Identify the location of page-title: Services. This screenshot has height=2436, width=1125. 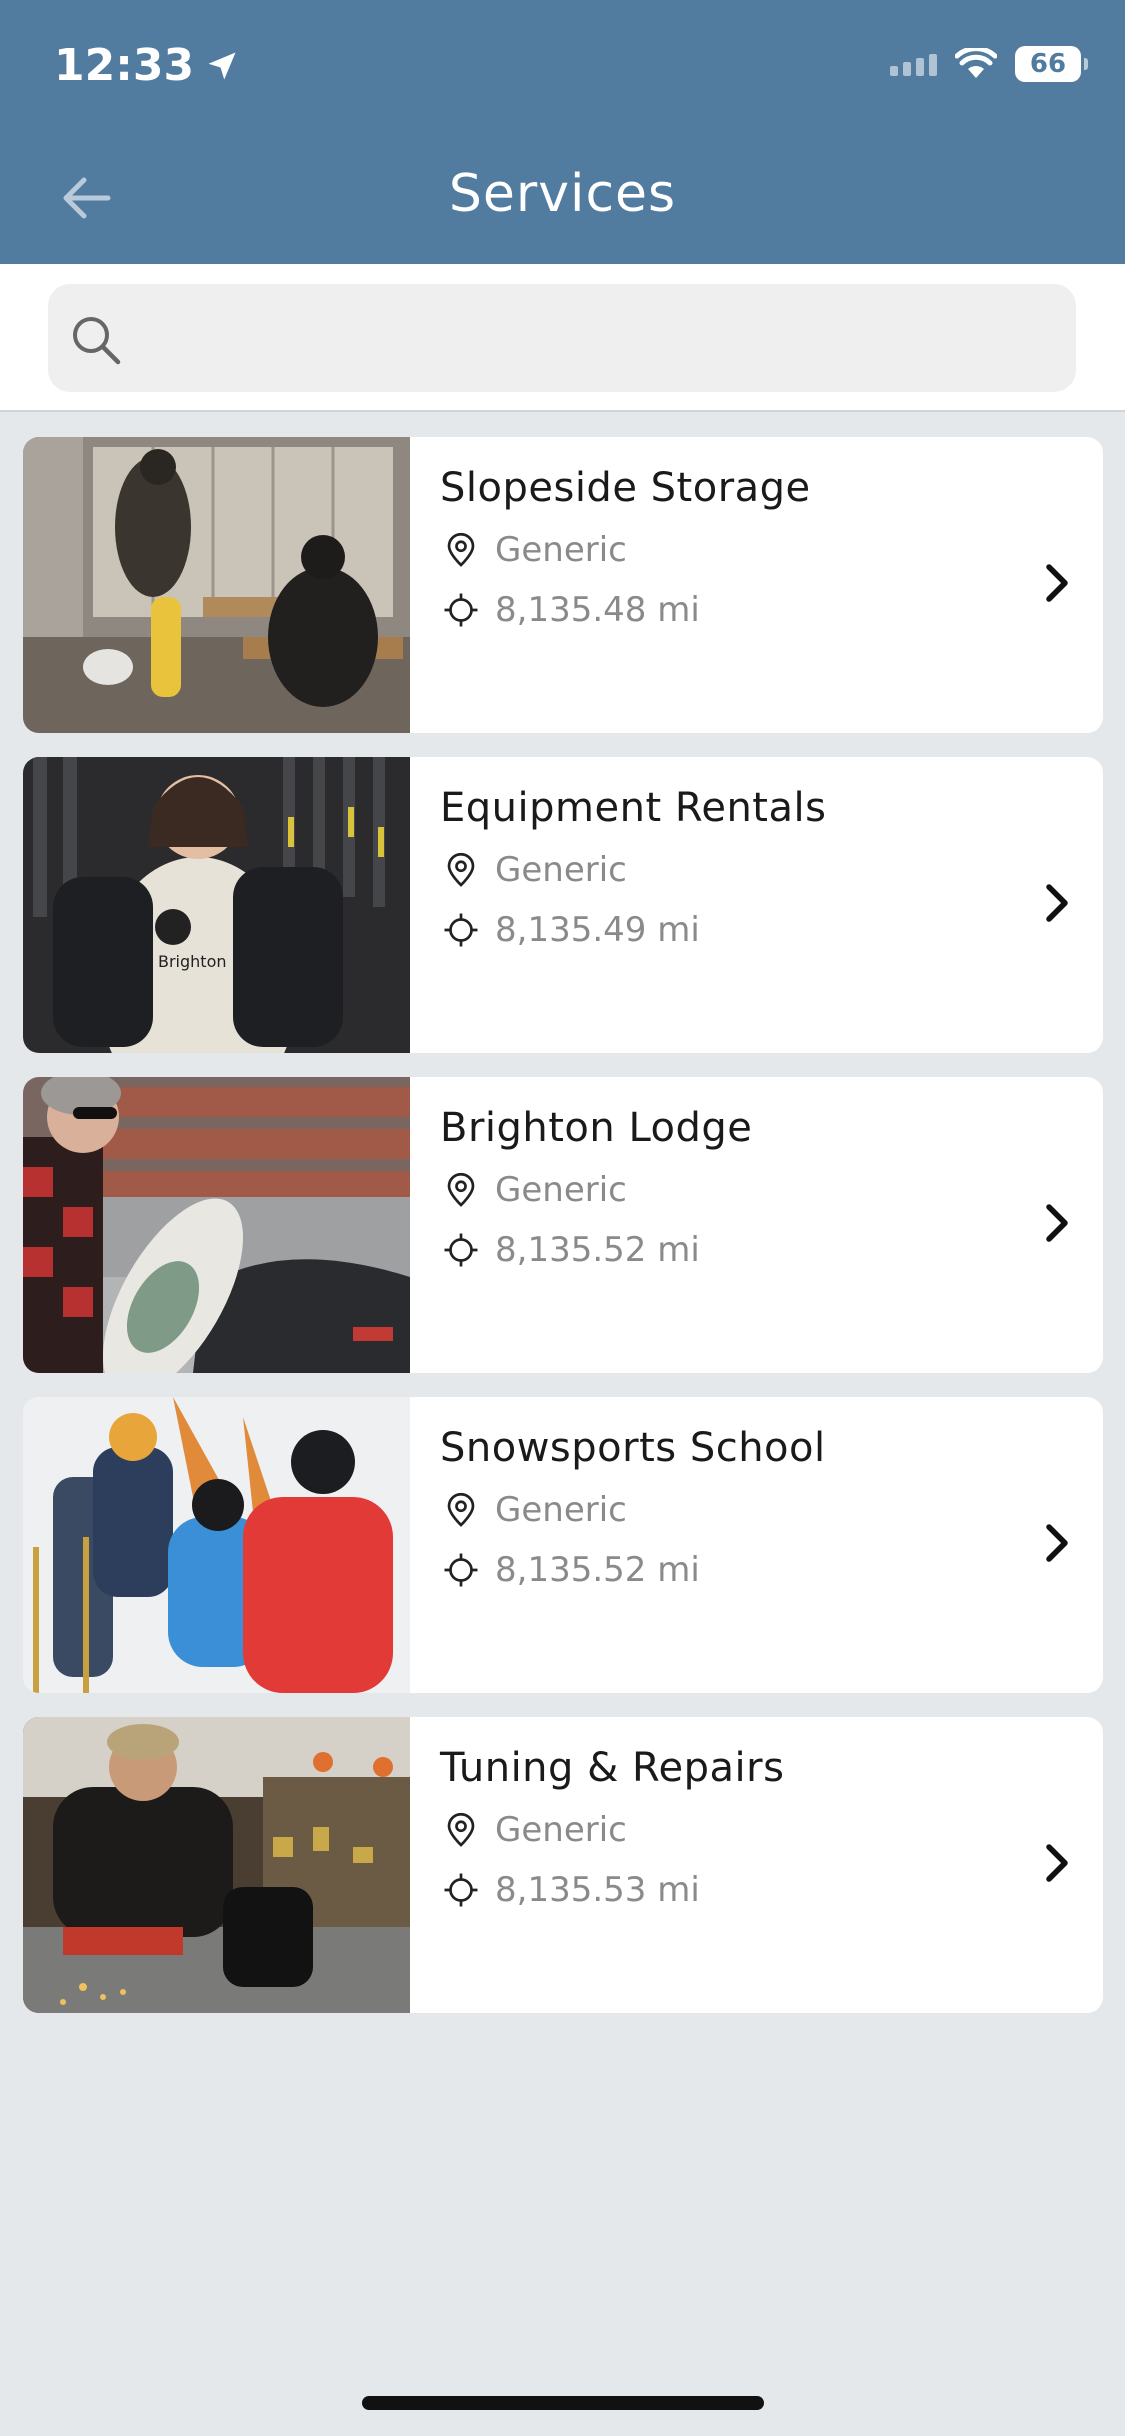
(562, 194).